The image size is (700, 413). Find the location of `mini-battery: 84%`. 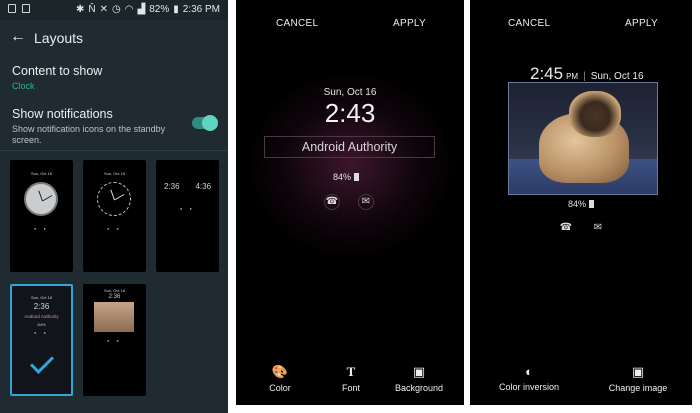

mini-battery: 84% is located at coordinates (41, 324).